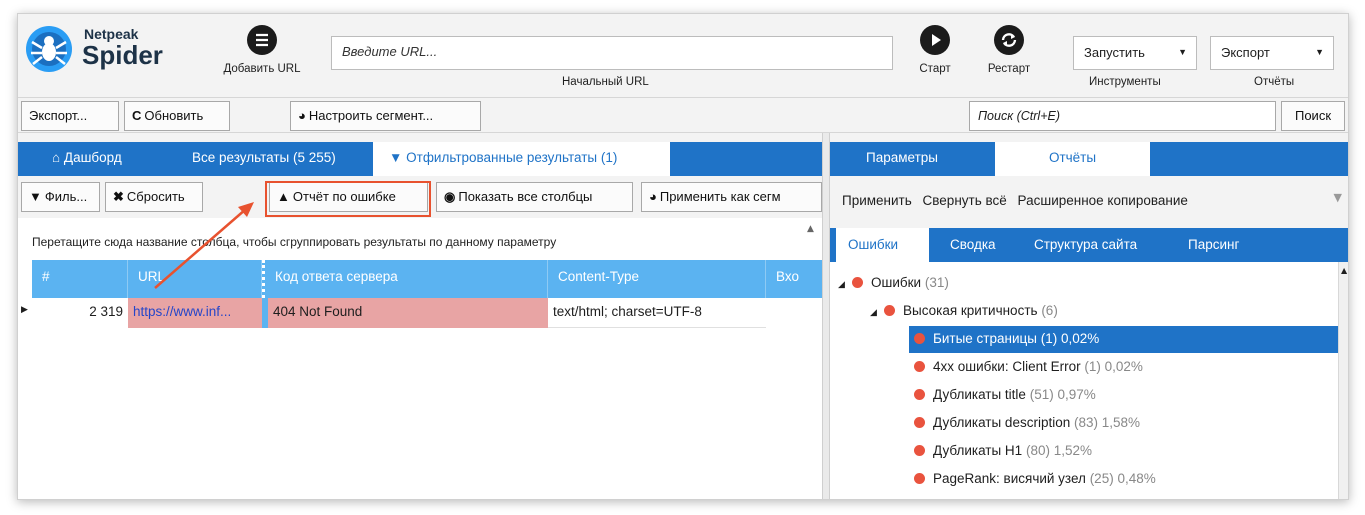 The width and height of the screenshot is (1365, 515). Describe the element at coordinates (1009, 40) in the screenshot. I see `restart-icon` at that location.